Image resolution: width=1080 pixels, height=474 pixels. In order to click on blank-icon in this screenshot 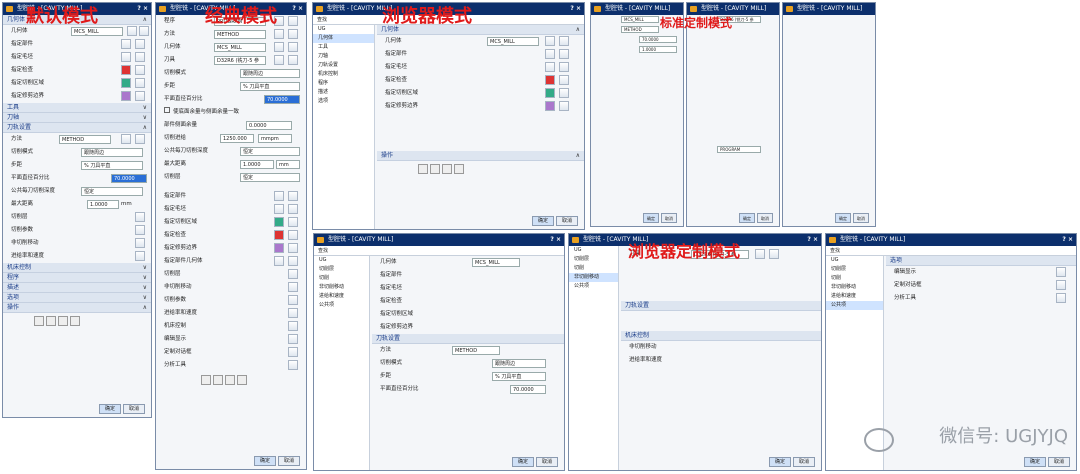, I will do `click(279, 209)`.